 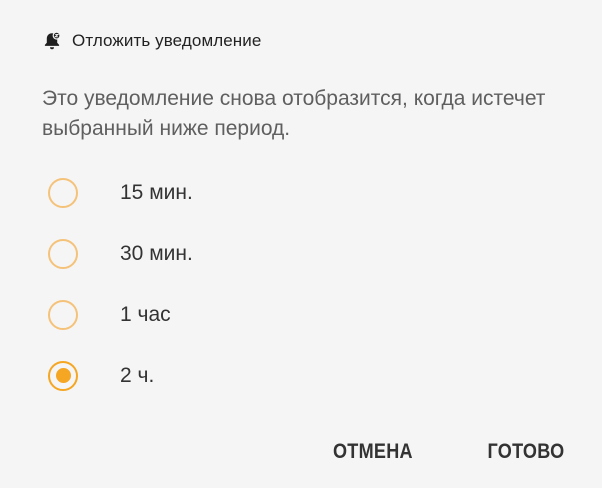 What do you see at coordinates (145, 314) in the screenshot?
I see `option-label: 1 час` at bounding box center [145, 314].